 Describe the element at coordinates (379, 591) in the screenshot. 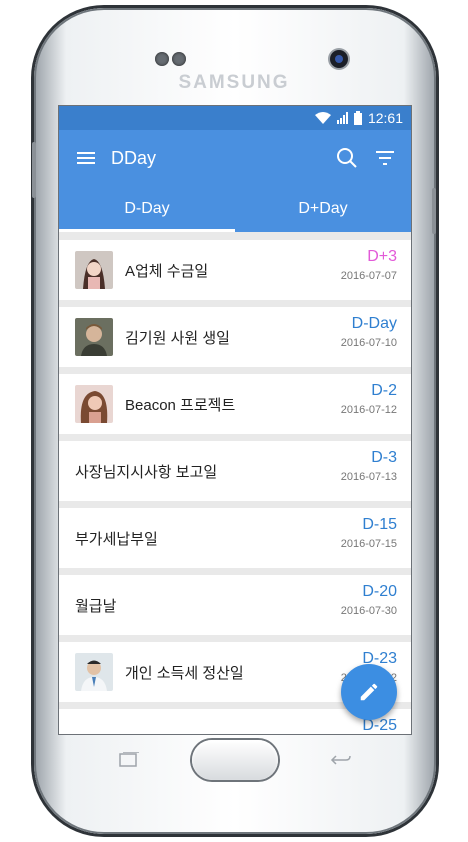

I see `dday-value: D-20` at that location.